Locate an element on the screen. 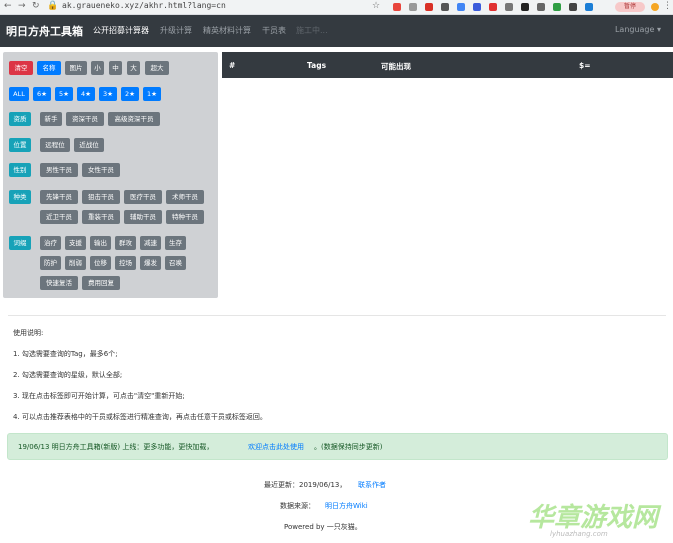 This screenshot has height=543, width=673. instruction-item: 1. 勾选需要查询的Tag，最多6个; is located at coordinates (65, 354).